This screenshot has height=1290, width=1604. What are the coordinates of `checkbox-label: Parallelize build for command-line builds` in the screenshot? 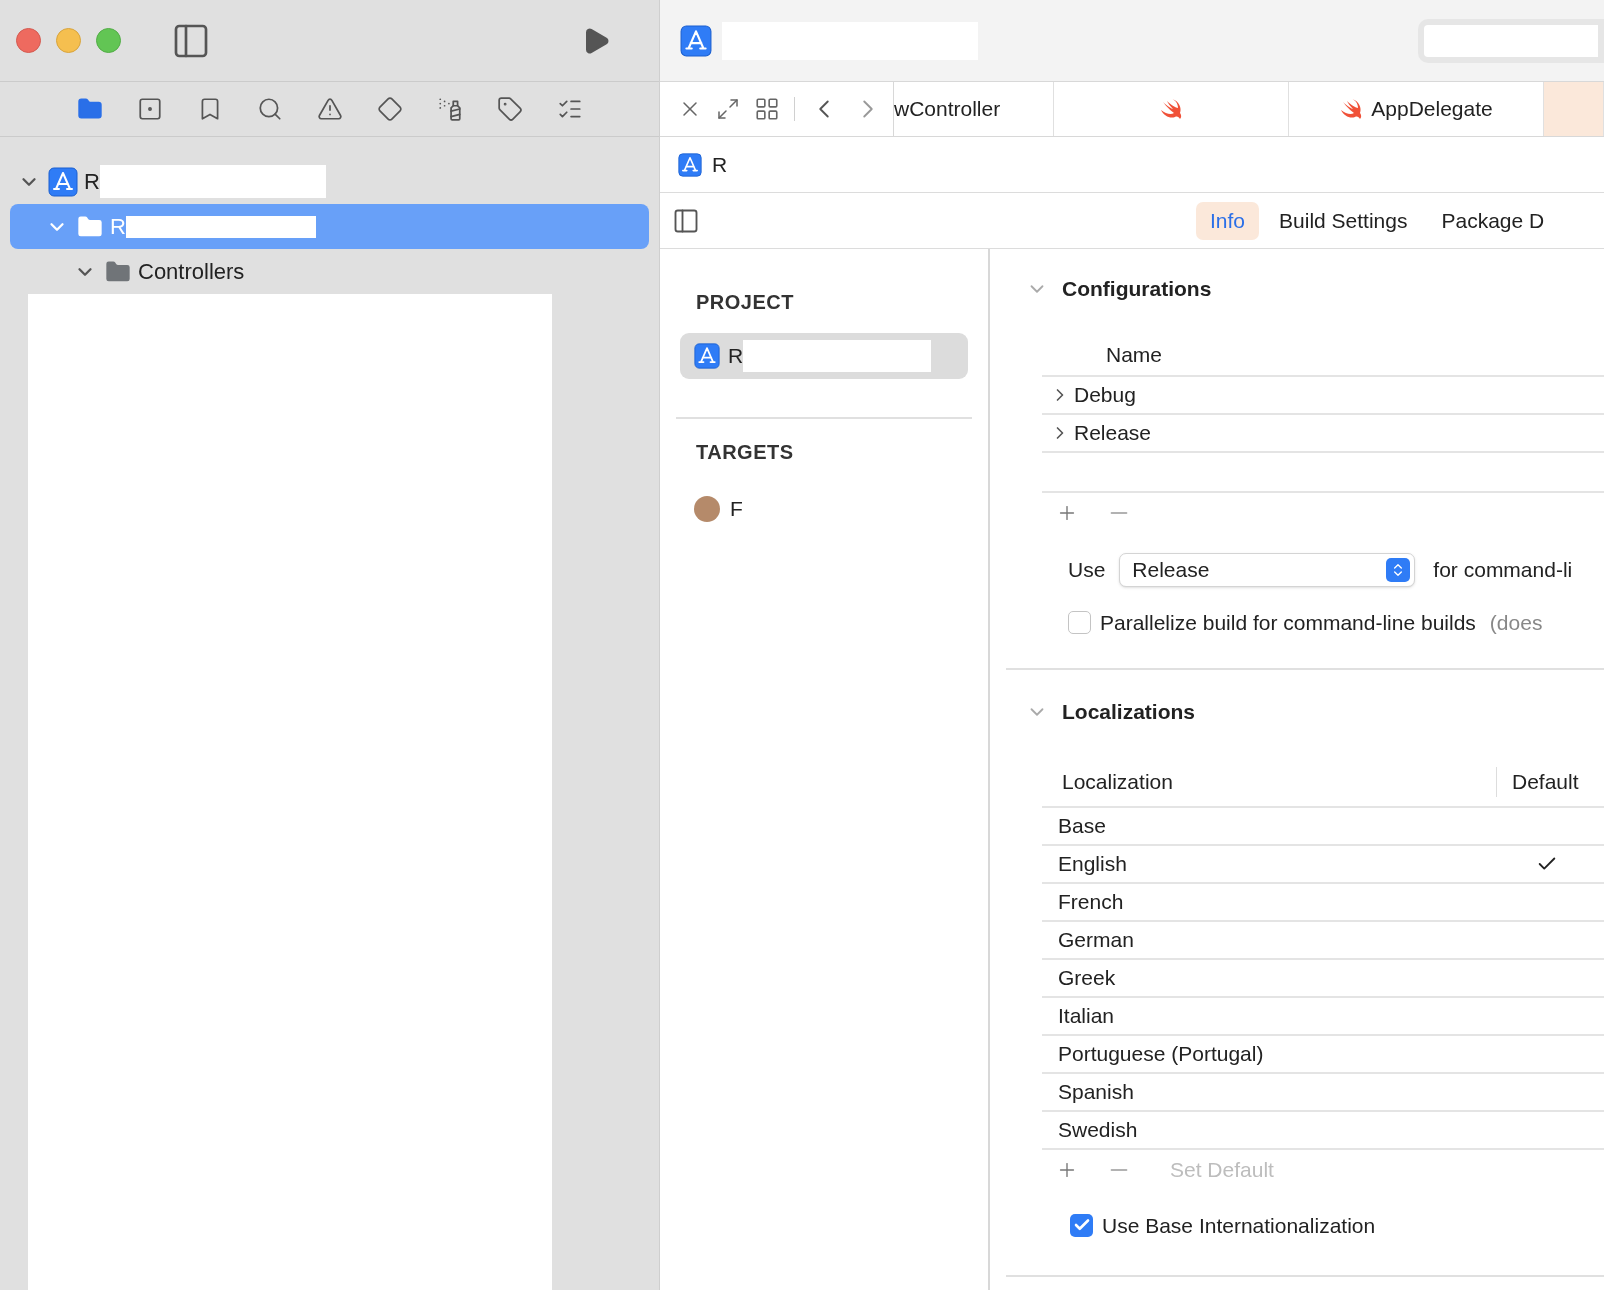 It's located at (1288, 622).